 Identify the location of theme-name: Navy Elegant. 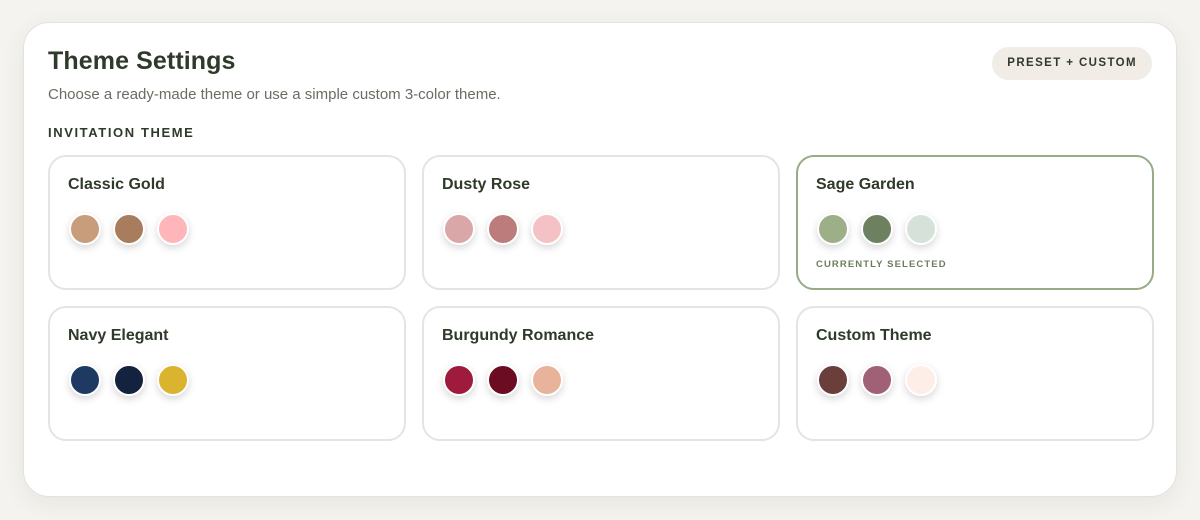
(118, 335).